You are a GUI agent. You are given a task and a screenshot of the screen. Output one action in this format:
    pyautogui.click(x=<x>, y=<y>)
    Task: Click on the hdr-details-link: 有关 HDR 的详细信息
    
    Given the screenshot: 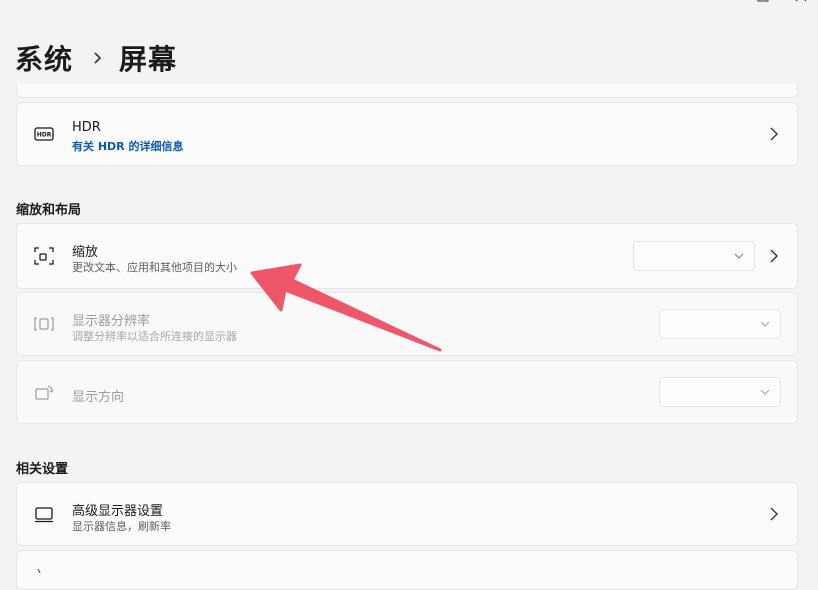 What is the action you would take?
    pyautogui.click(x=127, y=146)
    